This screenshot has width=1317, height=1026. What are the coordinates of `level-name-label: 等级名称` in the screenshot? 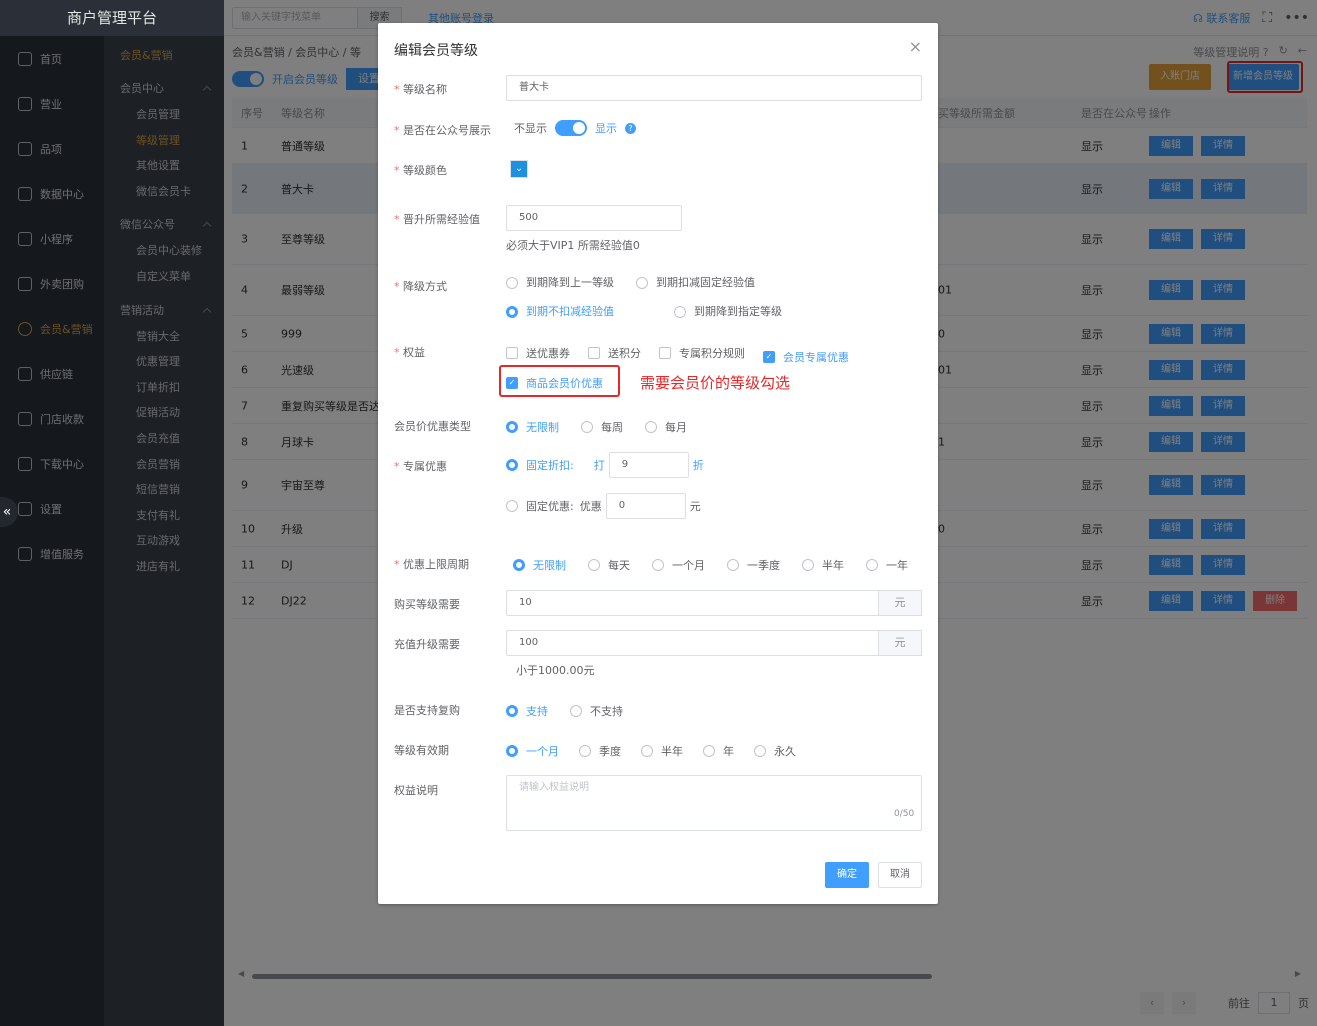 It's located at (420, 89).